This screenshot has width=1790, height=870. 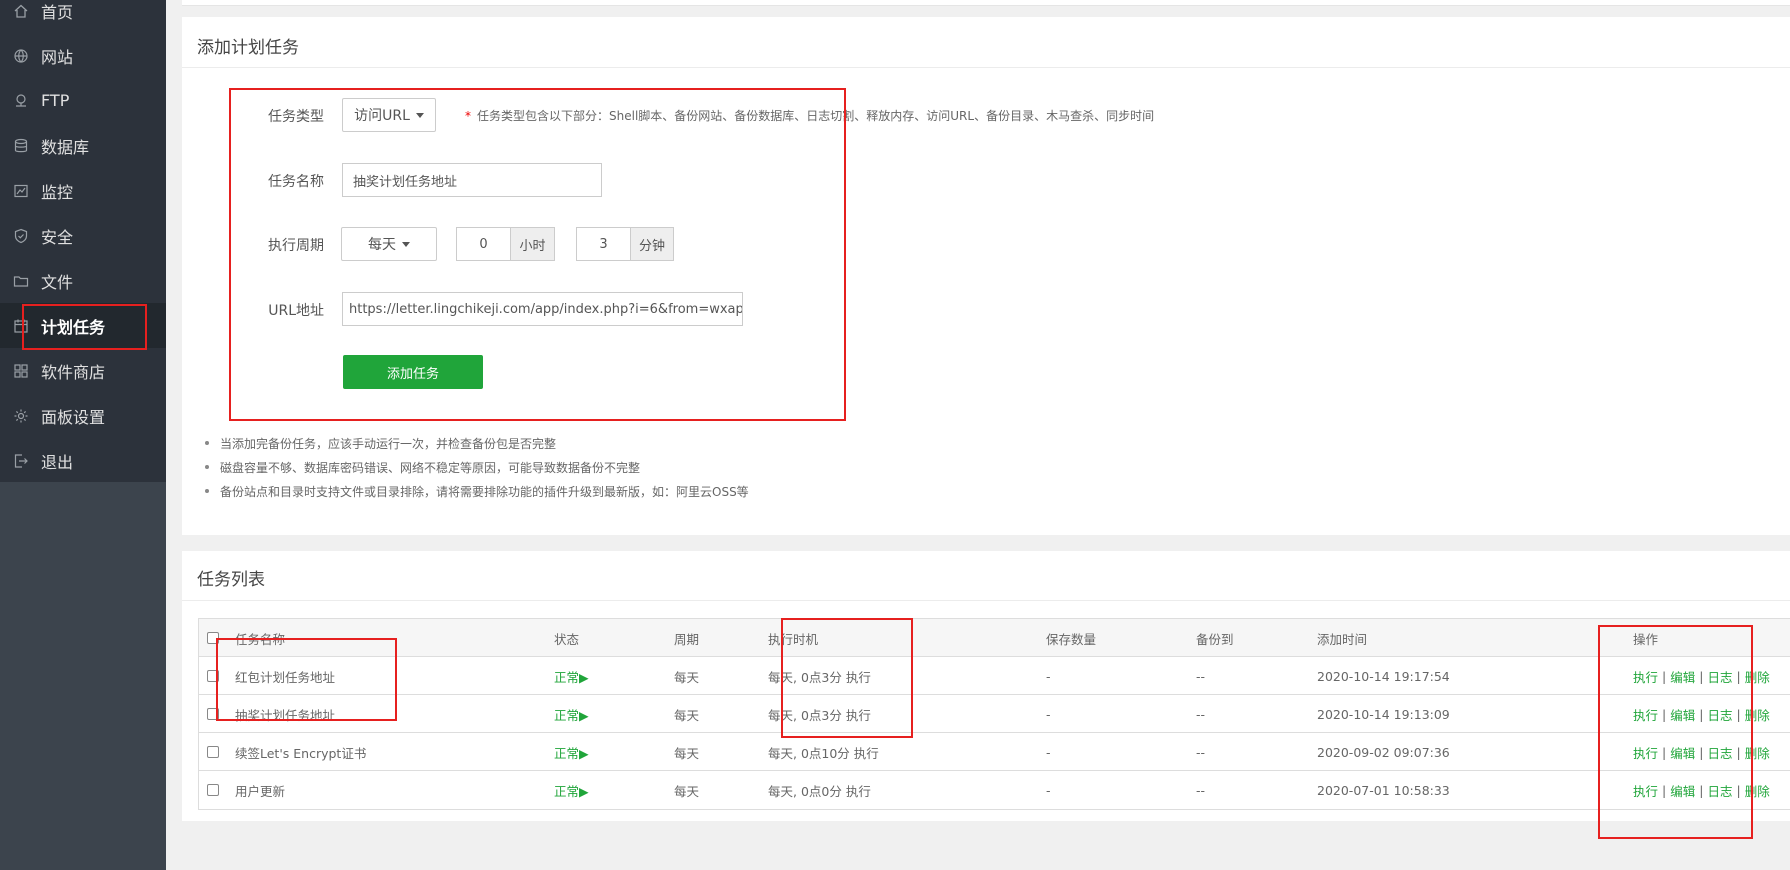 I want to click on ftp-icon, so click(x=21, y=101).